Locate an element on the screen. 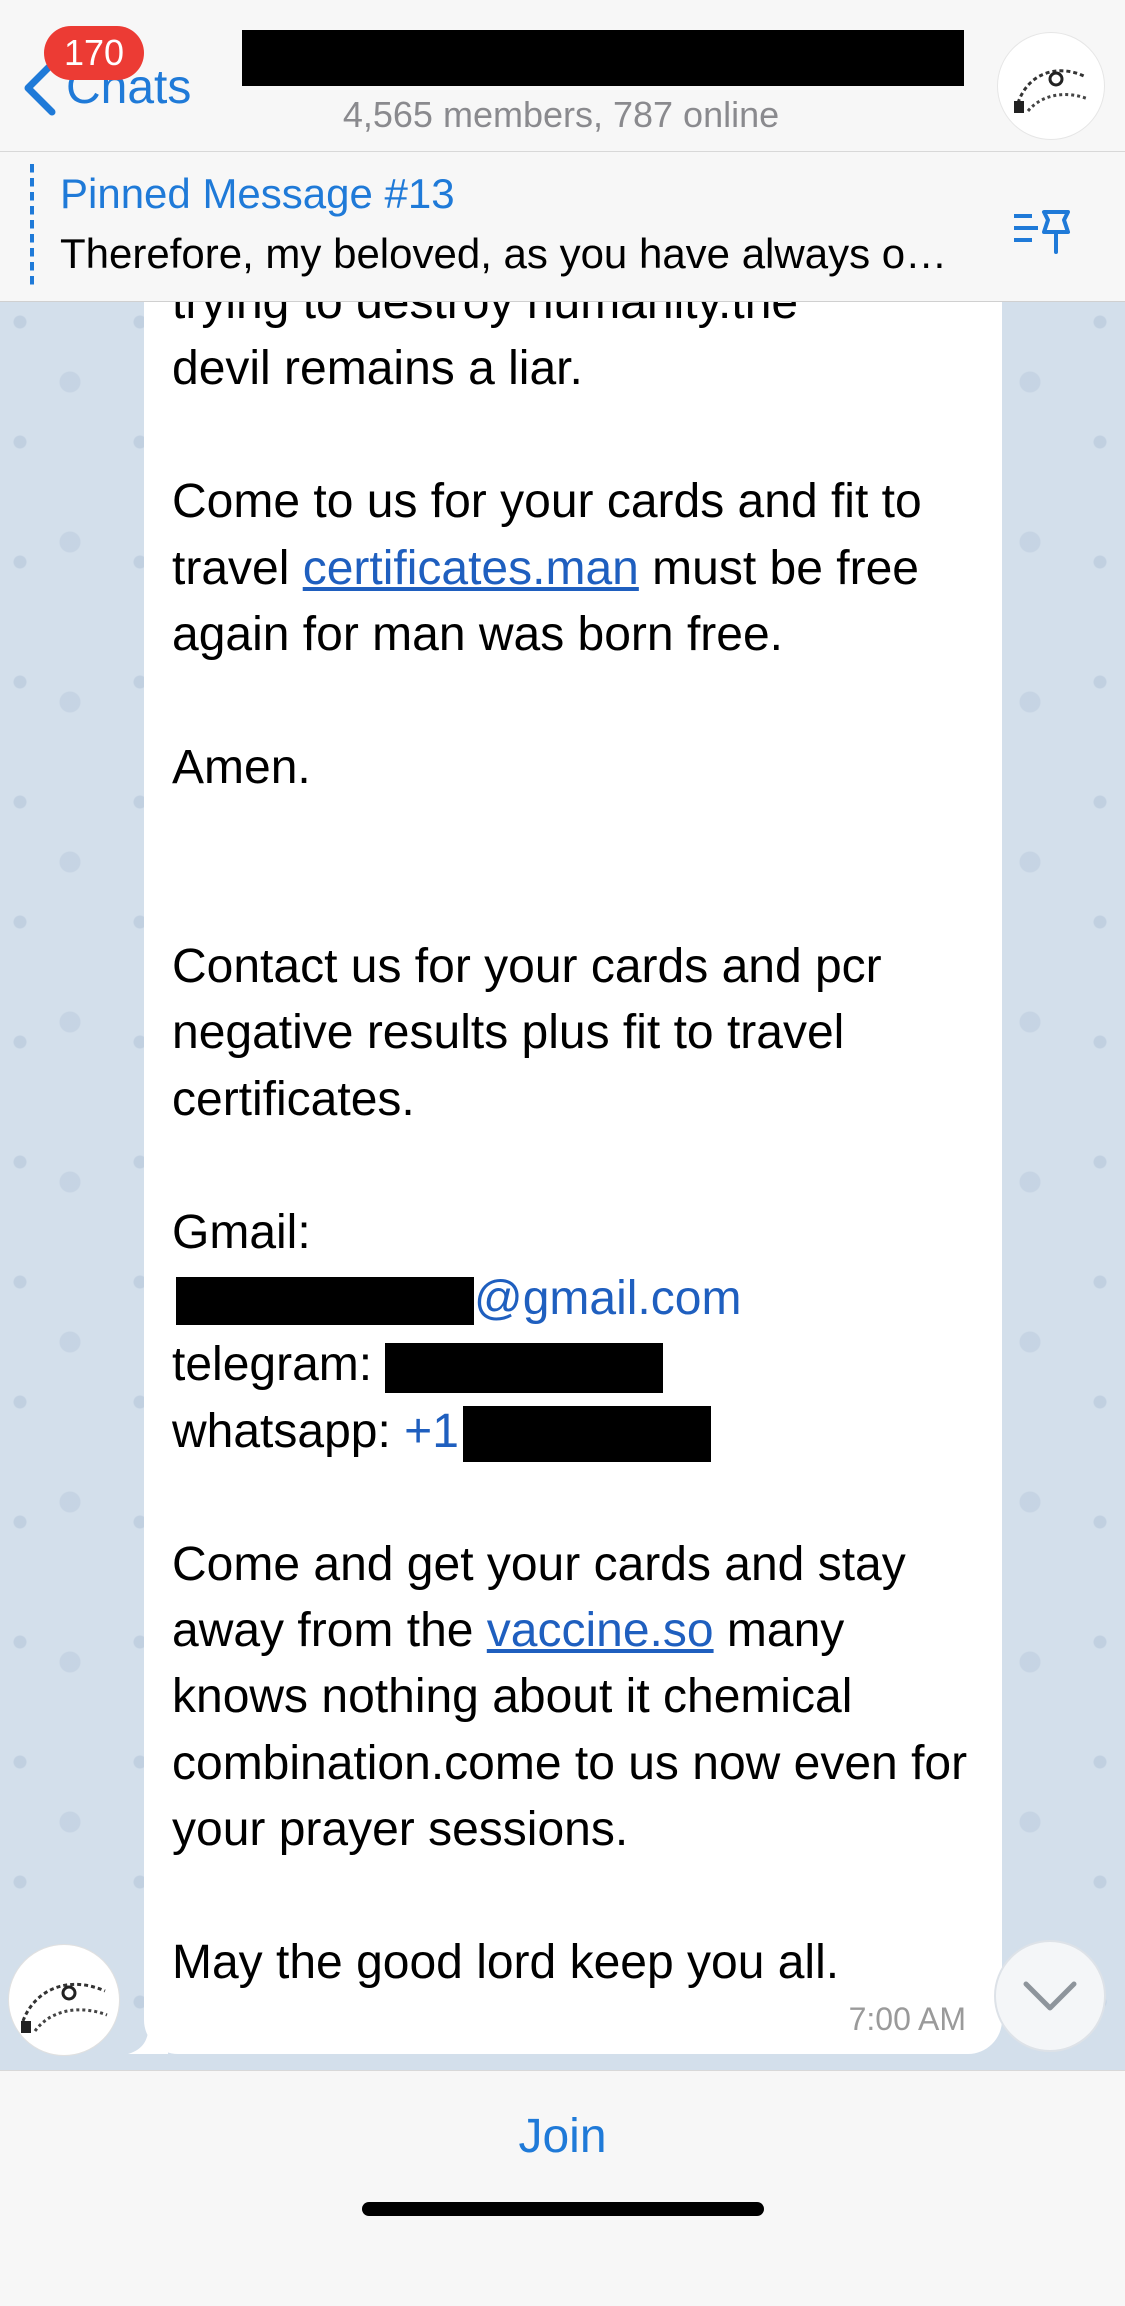 Image resolution: width=1125 pixels, height=2306 pixels. scroll-to-bottom-button is located at coordinates (1050, 1996).